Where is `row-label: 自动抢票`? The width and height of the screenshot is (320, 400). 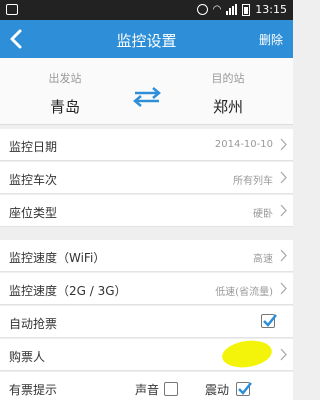 row-label: 自动抢票 is located at coordinates (33, 324).